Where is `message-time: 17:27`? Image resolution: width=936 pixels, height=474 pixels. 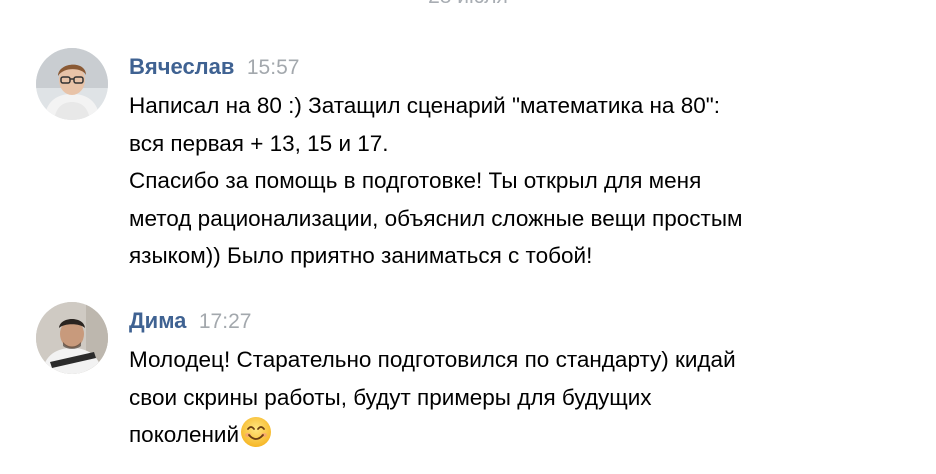
message-time: 17:27 is located at coordinates (225, 321).